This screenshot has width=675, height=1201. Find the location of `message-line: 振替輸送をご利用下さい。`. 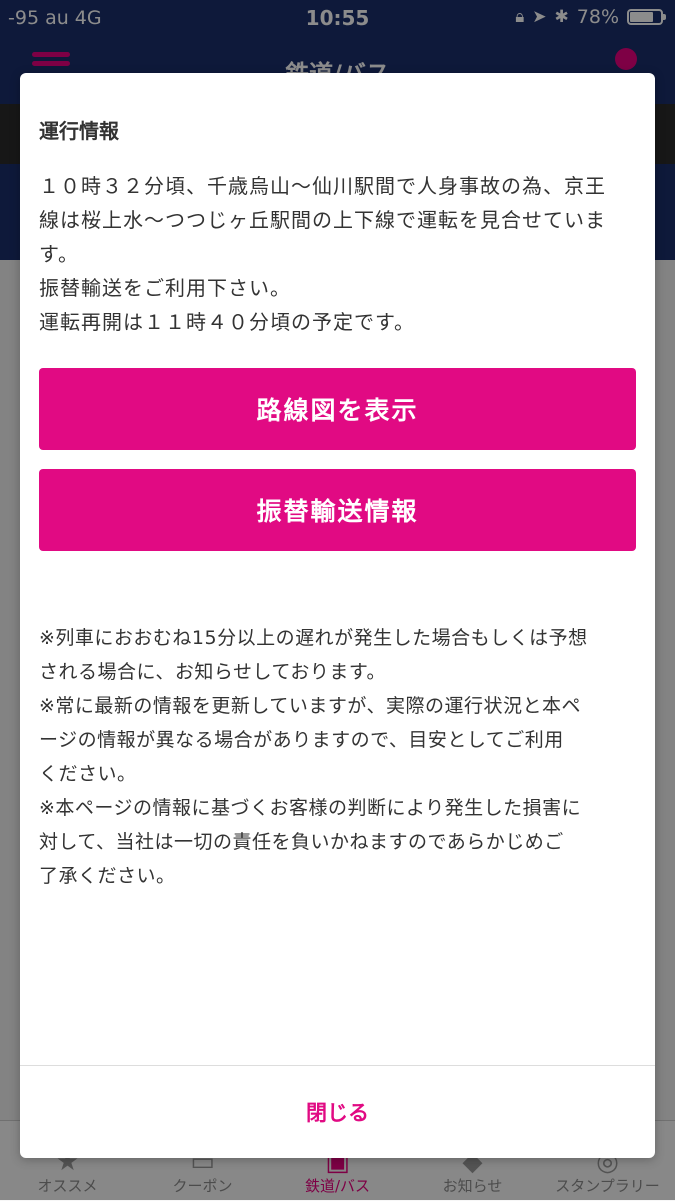

message-line: 振替輸送をご利用下さい。 is located at coordinates (165, 288).